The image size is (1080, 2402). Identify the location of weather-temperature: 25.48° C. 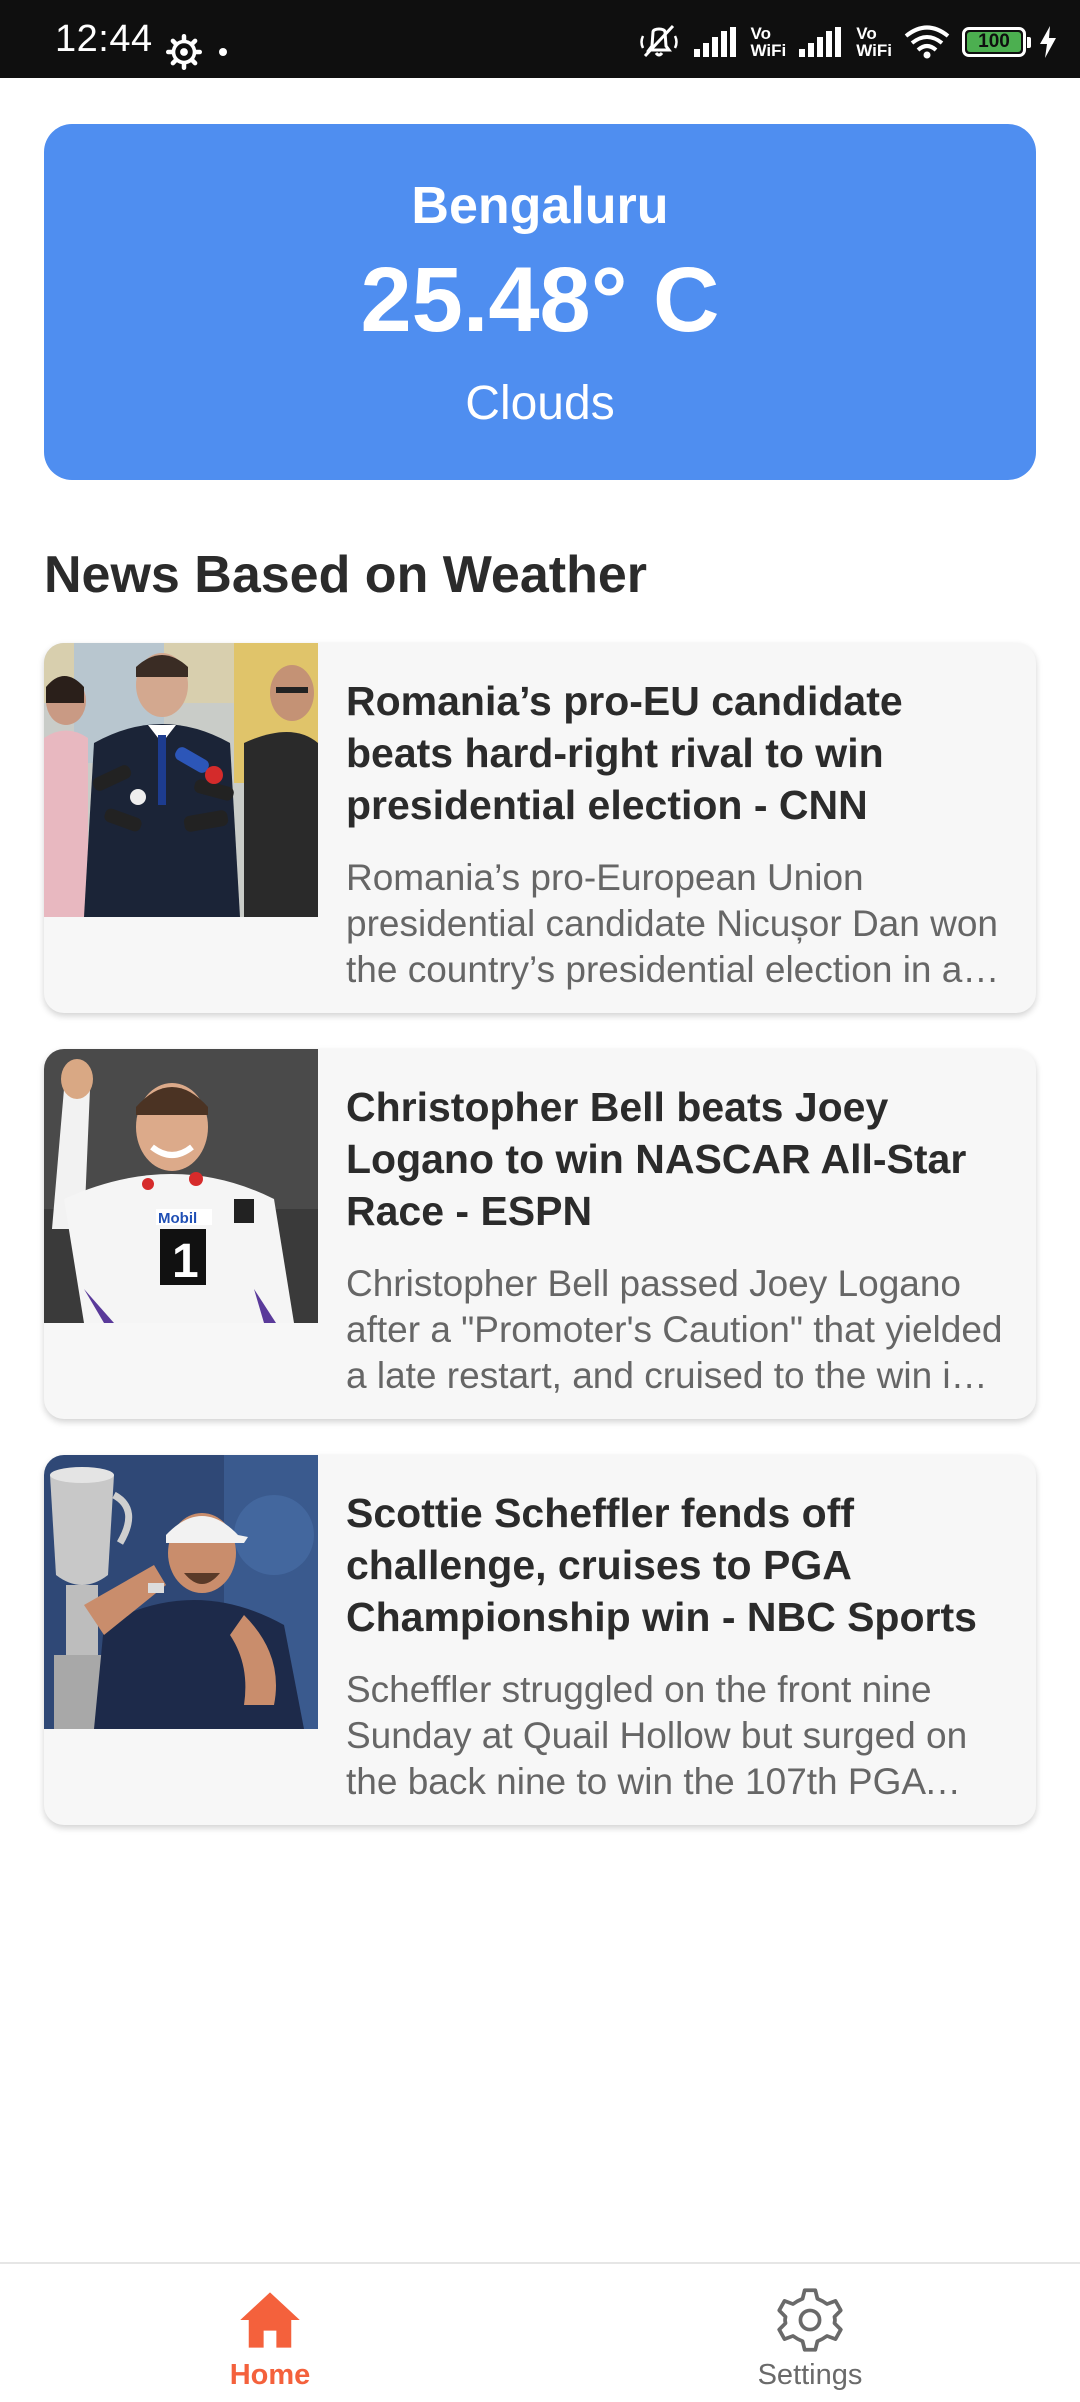
(540, 300).